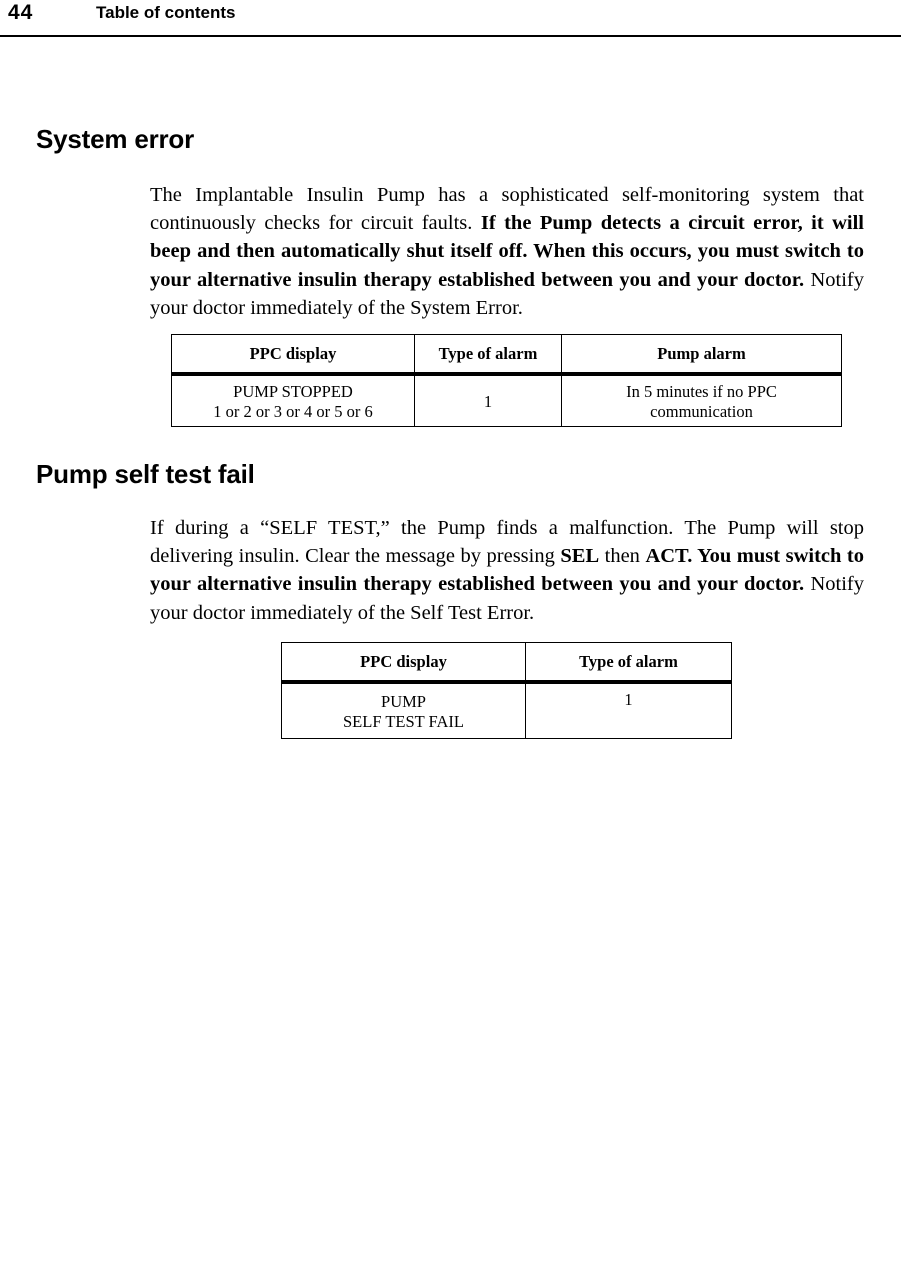 The image size is (901, 1276). I want to click on cell-line-1: PUMP STOPPED, so click(293, 391).